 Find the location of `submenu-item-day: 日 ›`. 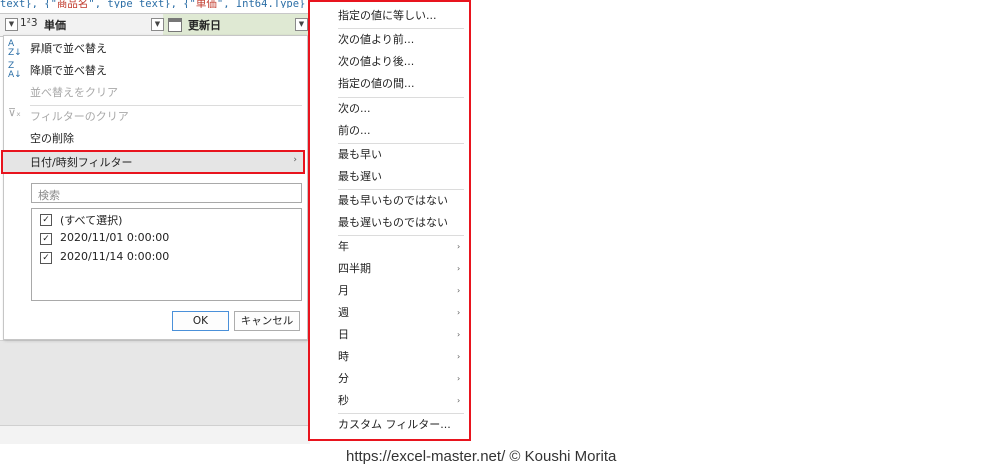

submenu-item-day: 日 › is located at coordinates (389, 335).